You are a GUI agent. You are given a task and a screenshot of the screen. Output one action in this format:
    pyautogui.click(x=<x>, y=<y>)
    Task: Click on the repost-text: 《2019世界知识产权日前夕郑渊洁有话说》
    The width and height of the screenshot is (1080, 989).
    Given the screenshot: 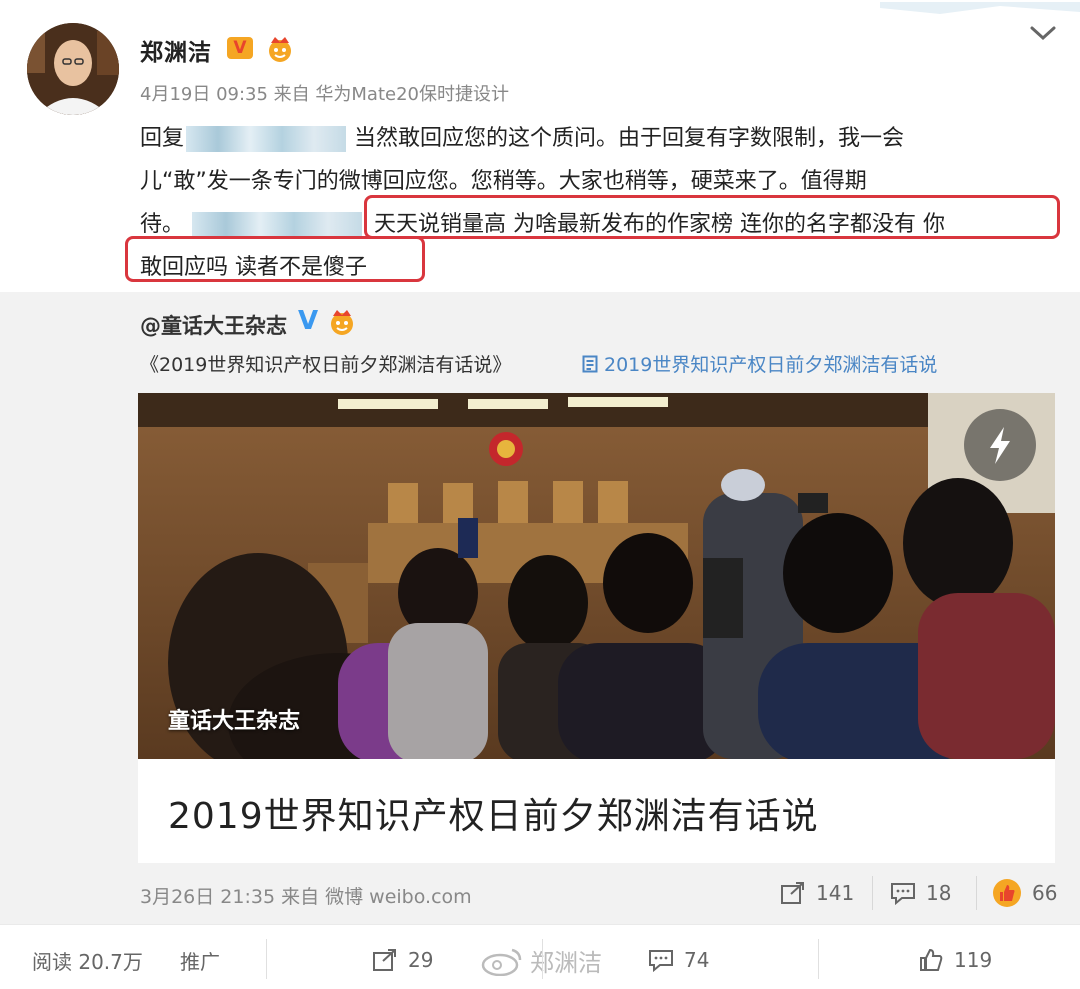 What is the action you would take?
    pyautogui.click(x=326, y=365)
    